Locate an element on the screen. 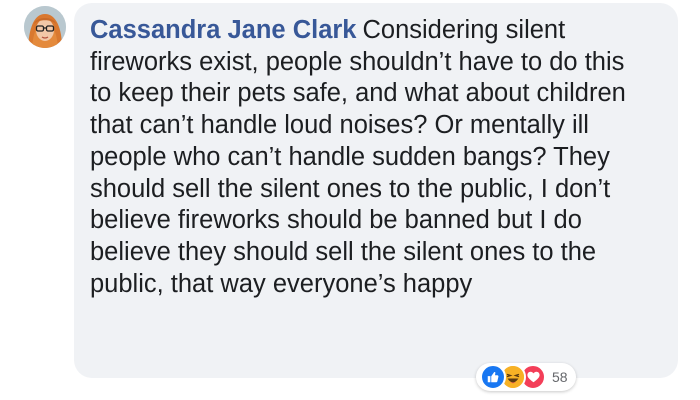 The height and width of the screenshot is (400, 700). author-name: Cassandra Jane Clark is located at coordinates (223, 30).